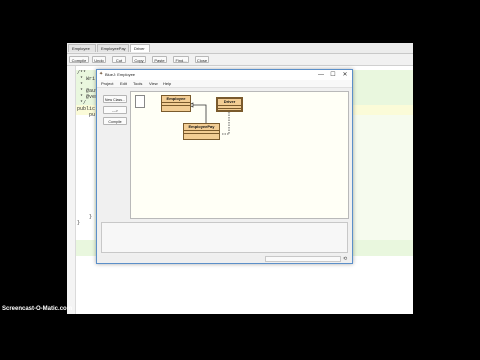 The height and width of the screenshot is (360, 480). I want to click on terminal-area, so click(224, 237).